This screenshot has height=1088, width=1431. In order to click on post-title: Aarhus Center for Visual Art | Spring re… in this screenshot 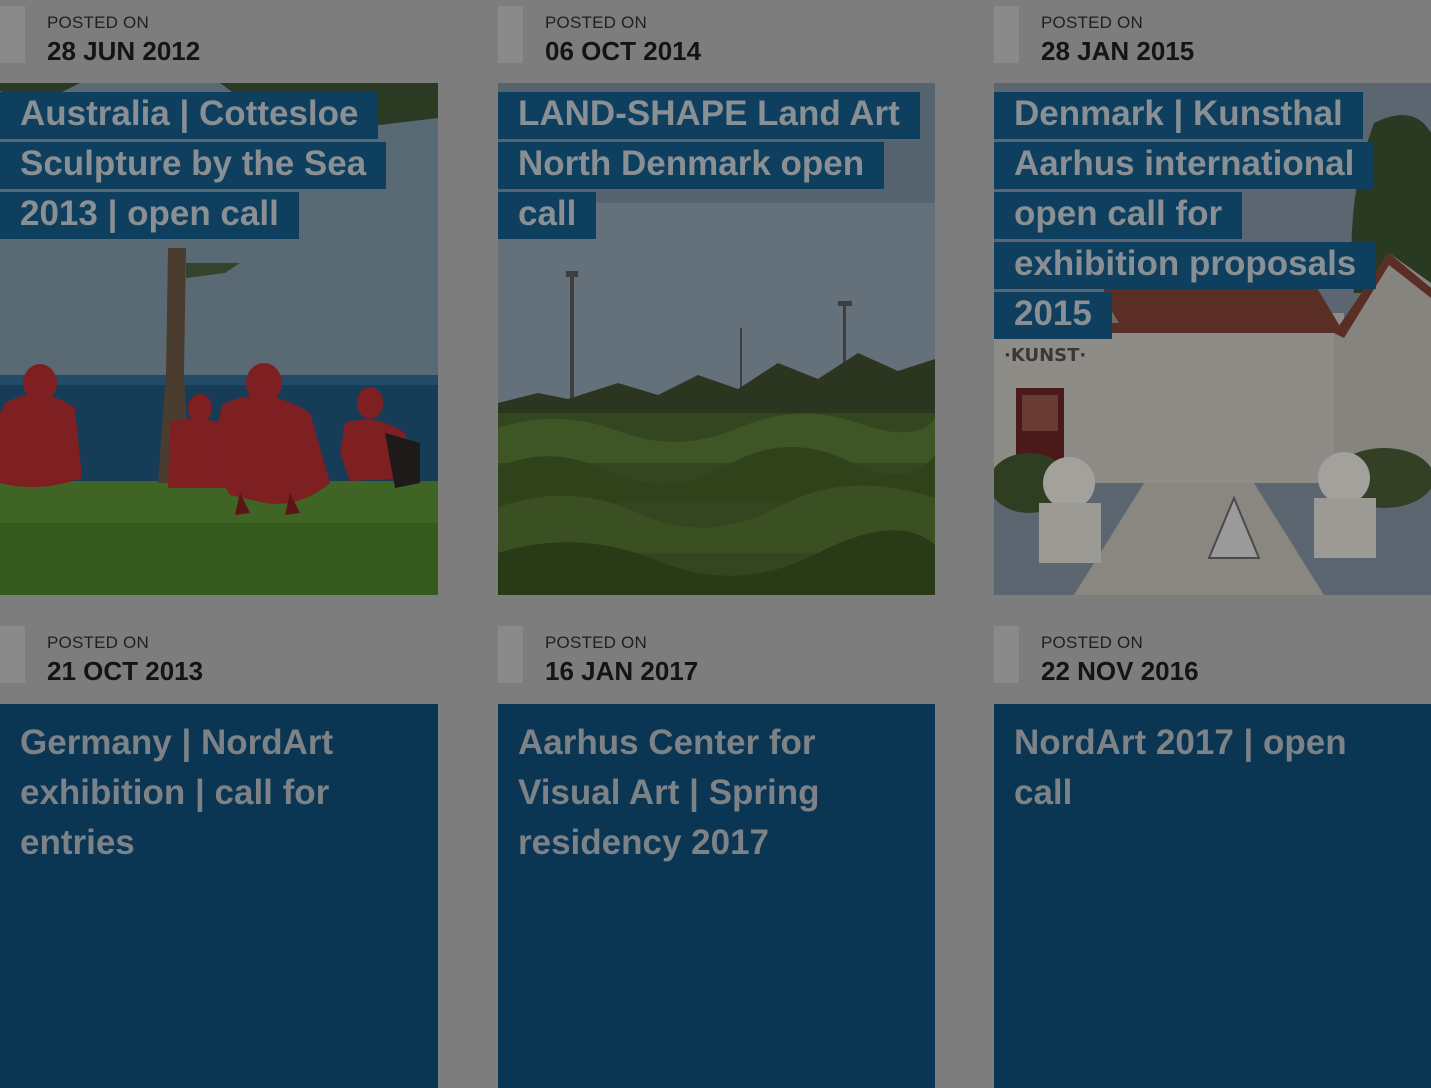, I will do `click(715, 793)`.